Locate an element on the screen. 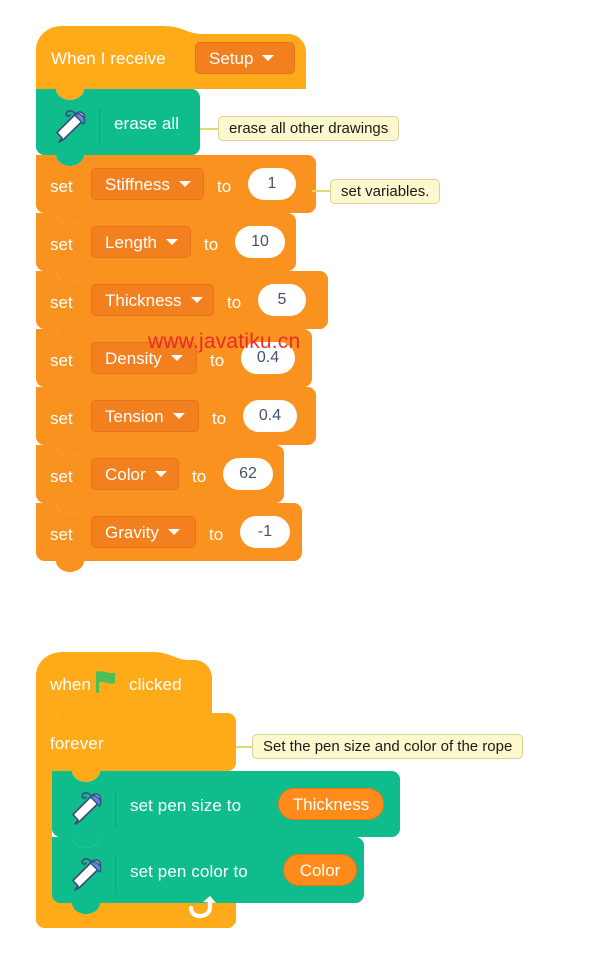 The width and height of the screenshot is (608, 964). broadcast-dropdown-value: Setup is located at coordinates (231, 58).